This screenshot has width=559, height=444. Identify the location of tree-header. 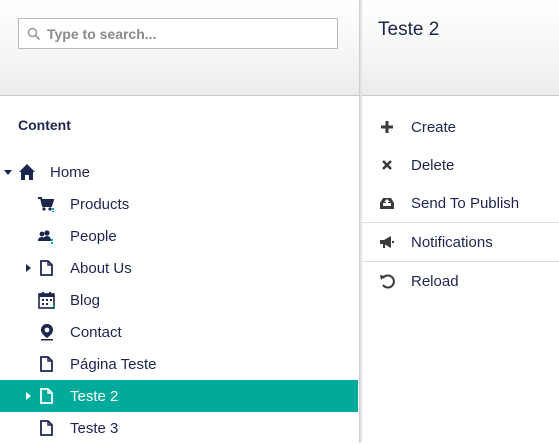
(179, 48).